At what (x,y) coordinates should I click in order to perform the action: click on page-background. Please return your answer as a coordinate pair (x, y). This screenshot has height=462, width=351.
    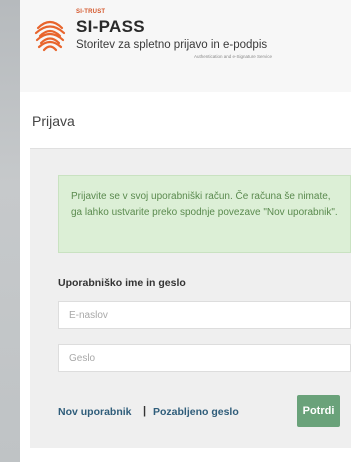
    Looking at the image, I should click on (10, 231).